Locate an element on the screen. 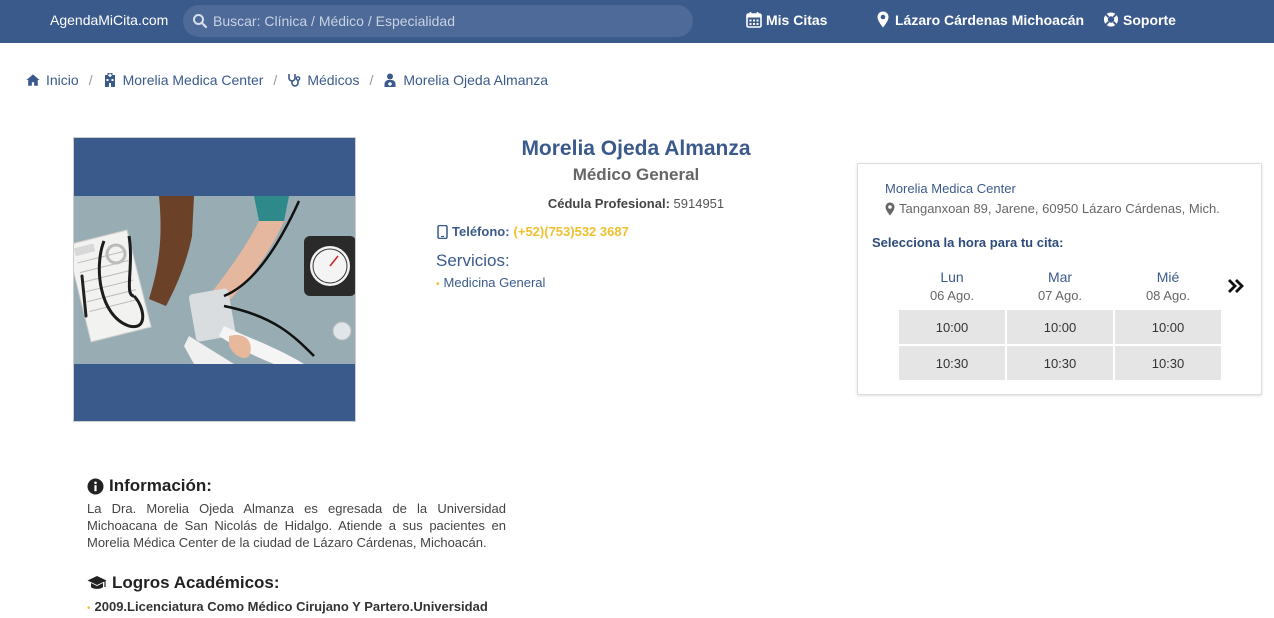 This screenshot has height=618, width=1274. hospital-icon is located at coordinates (109, 80).